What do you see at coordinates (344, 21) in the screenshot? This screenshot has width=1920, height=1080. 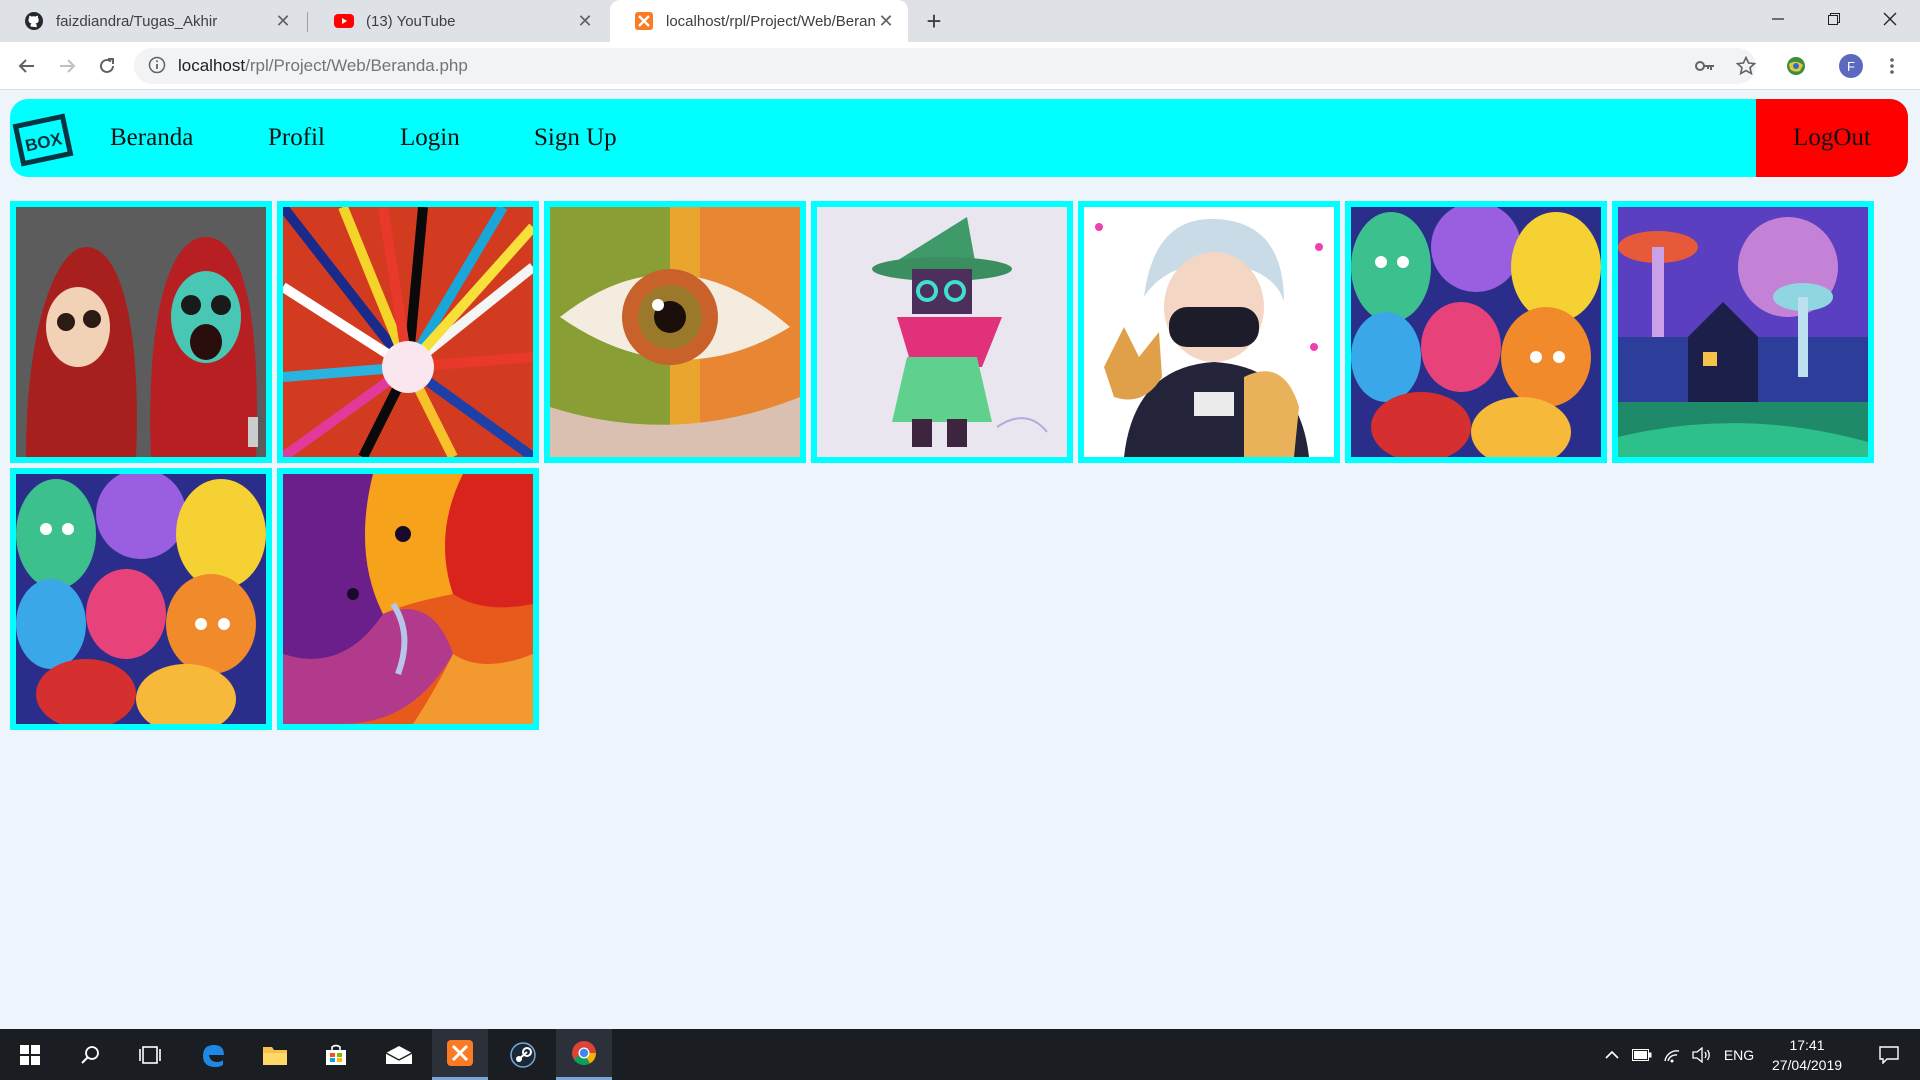 I see `youtube-icon` at bounding box center [344, 21].